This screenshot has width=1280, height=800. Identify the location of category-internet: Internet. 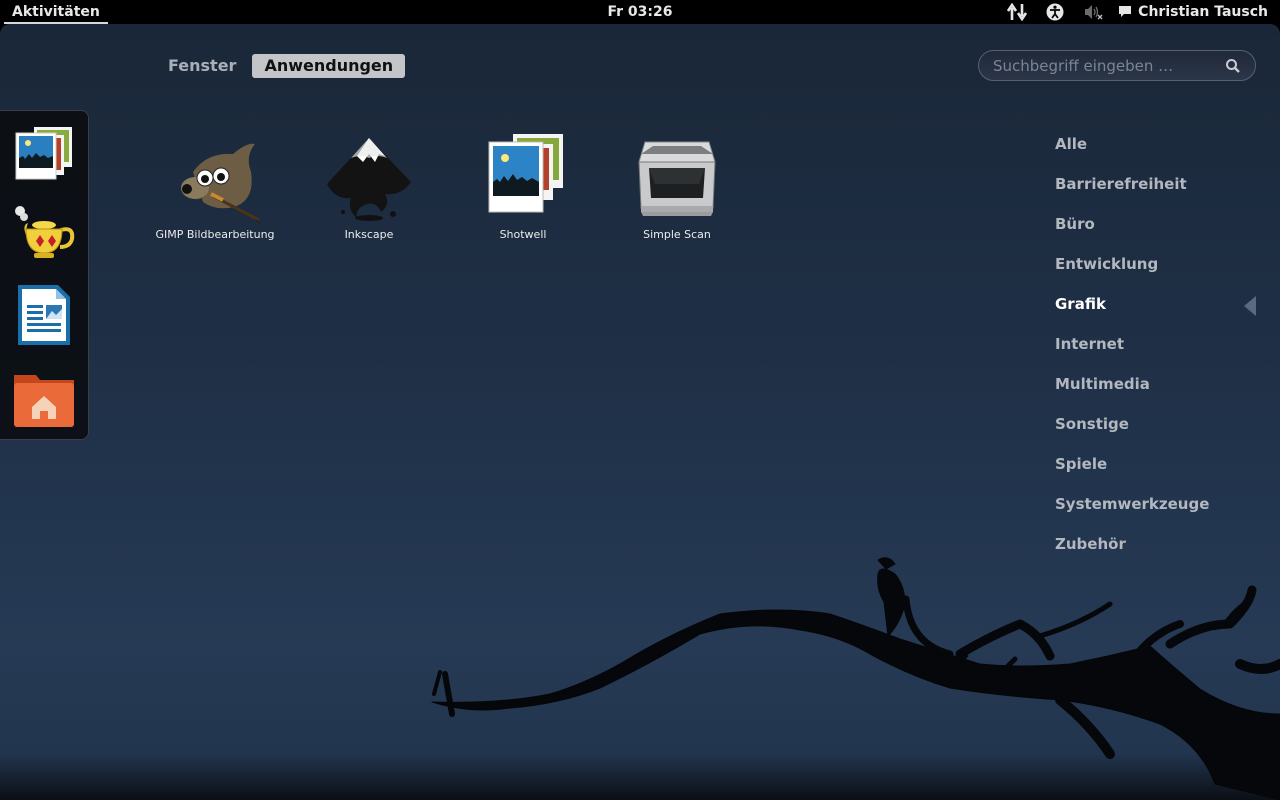
(1132, 352).